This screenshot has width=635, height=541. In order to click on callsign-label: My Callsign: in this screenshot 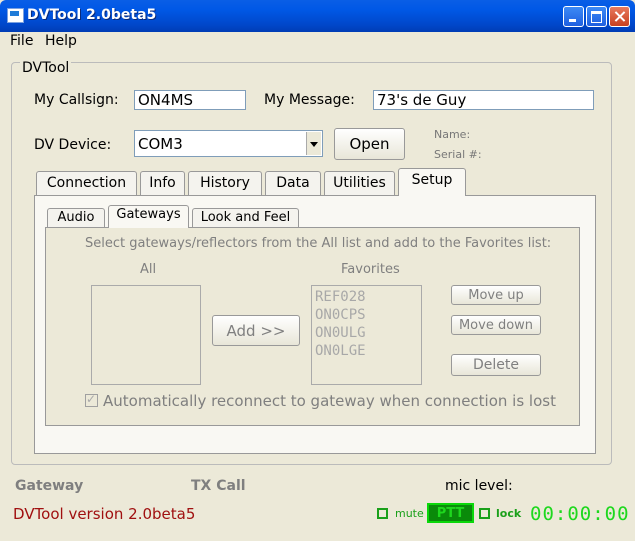, I will do `click(76, 100)`.